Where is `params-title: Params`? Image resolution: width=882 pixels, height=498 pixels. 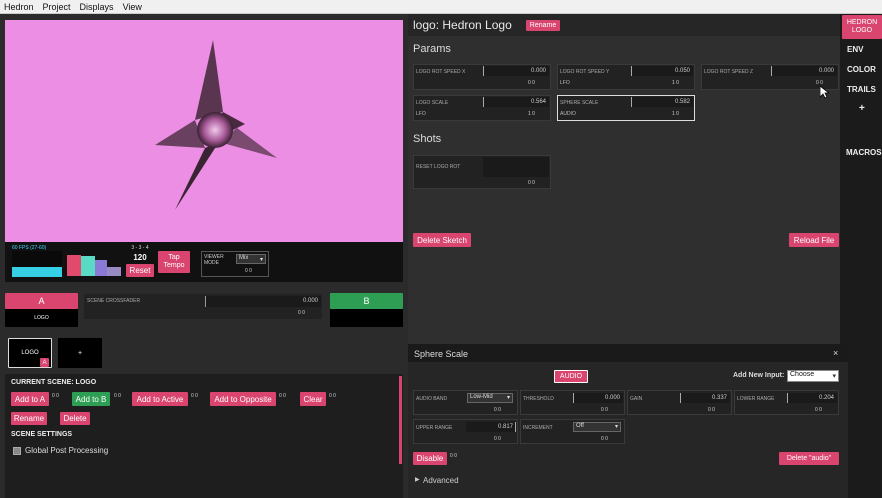 params-title: Params is located at coordinates (432, 49).